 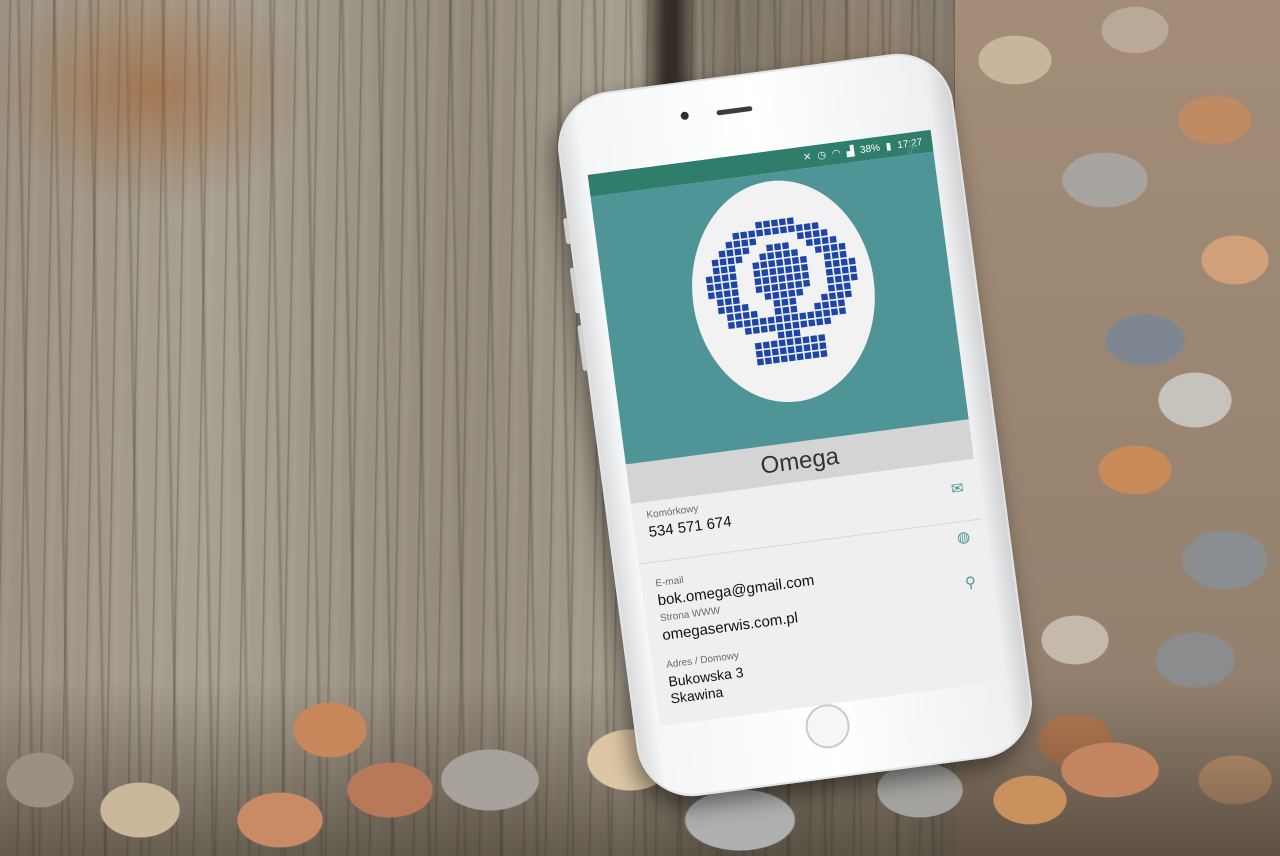 What do you see at coordinates (799, 461) in the screenshot?
I see `contact-name-text: Omega` at bounding box center [799, 461].